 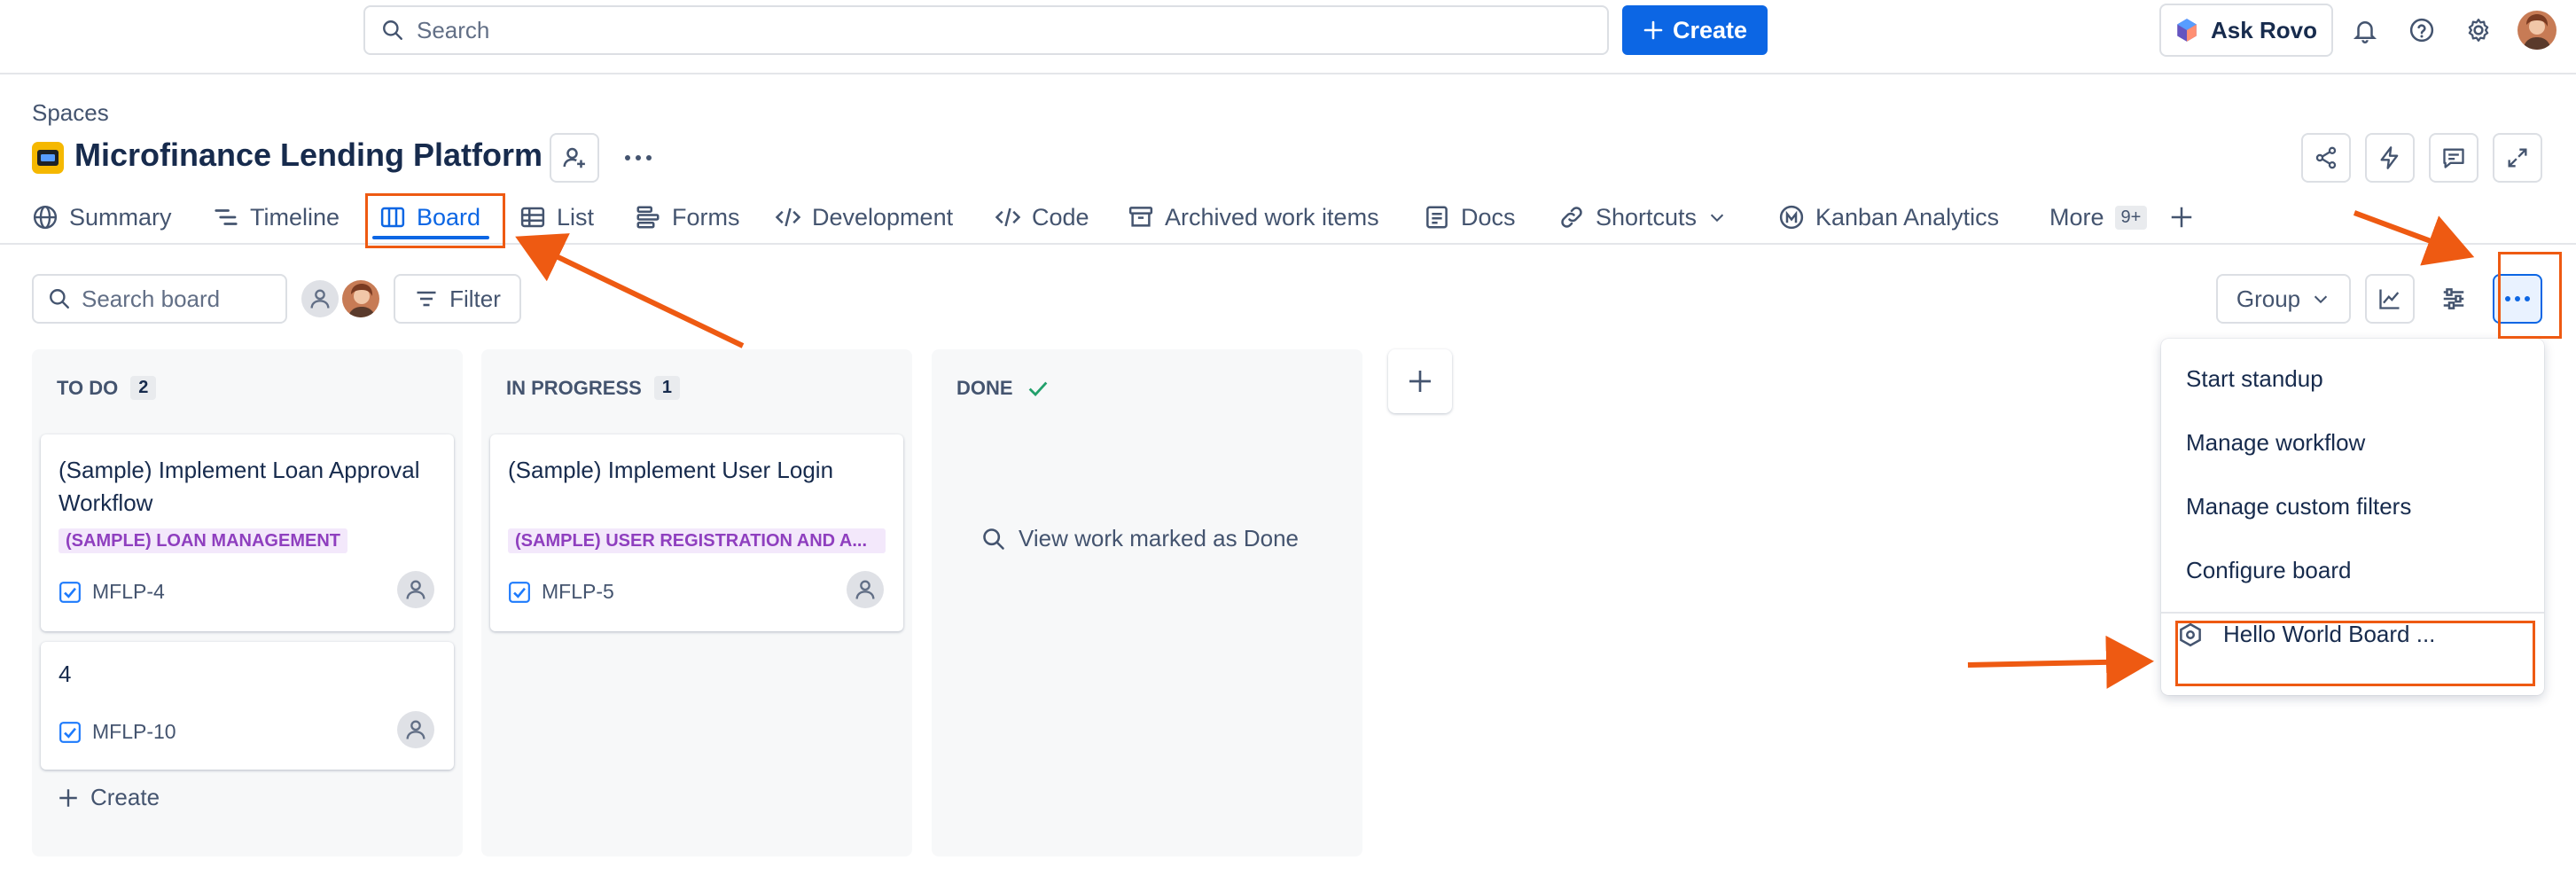 What do you see at coordinates (2414, 238) in the screenshot?
I see `annotation-arrow-to-more-button` at bounding box center [2414, 238].